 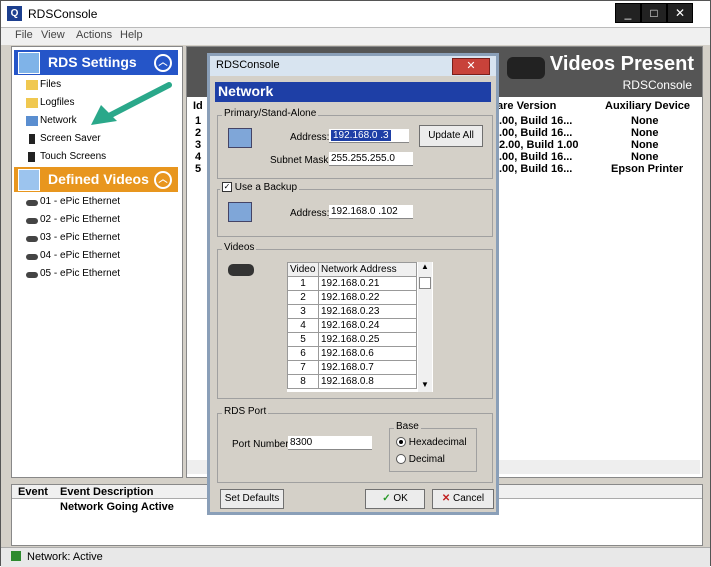 I want to click on rds-settings-header: RDS Settings ︿, so click(x=96, y=62).